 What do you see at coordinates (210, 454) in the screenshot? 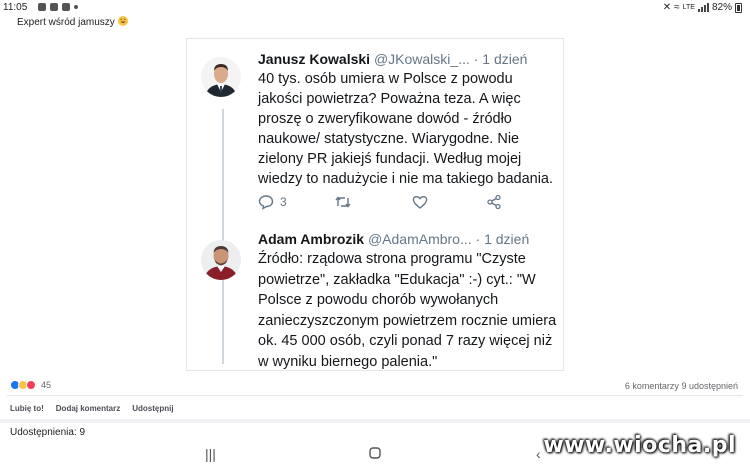
I see `recent-apps-icon: |||` at bounding box center [210, 454].